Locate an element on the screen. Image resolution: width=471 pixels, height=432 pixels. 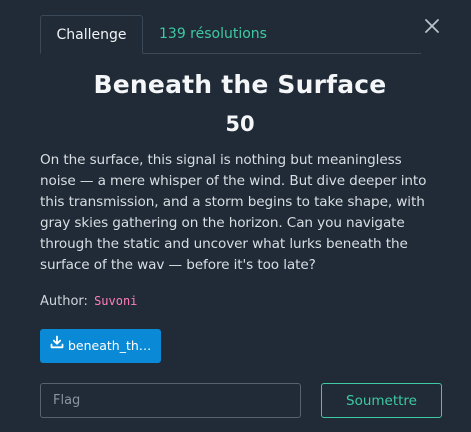
challenge-points: 50 is located at coordinates (240, 124).